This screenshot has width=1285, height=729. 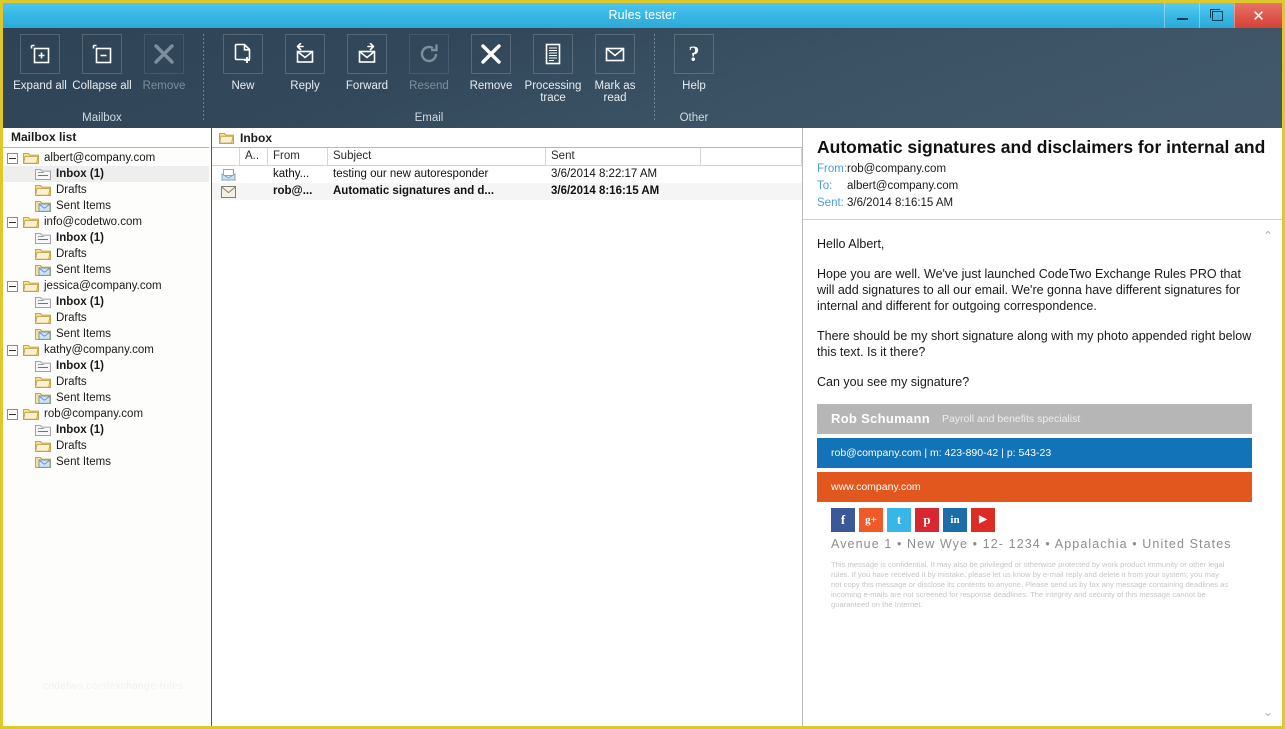 I want to click on from-value: rob@company.com, so click(x=897, y=169).